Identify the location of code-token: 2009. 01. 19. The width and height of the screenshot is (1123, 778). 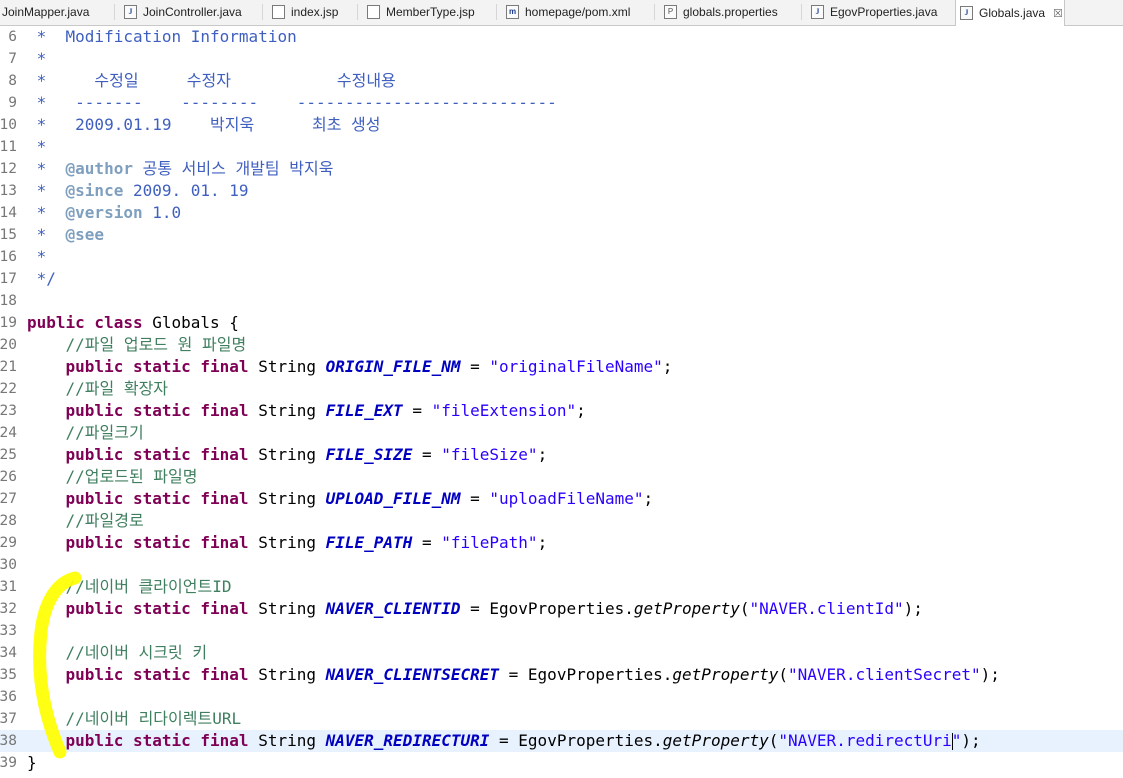
(186, 190).